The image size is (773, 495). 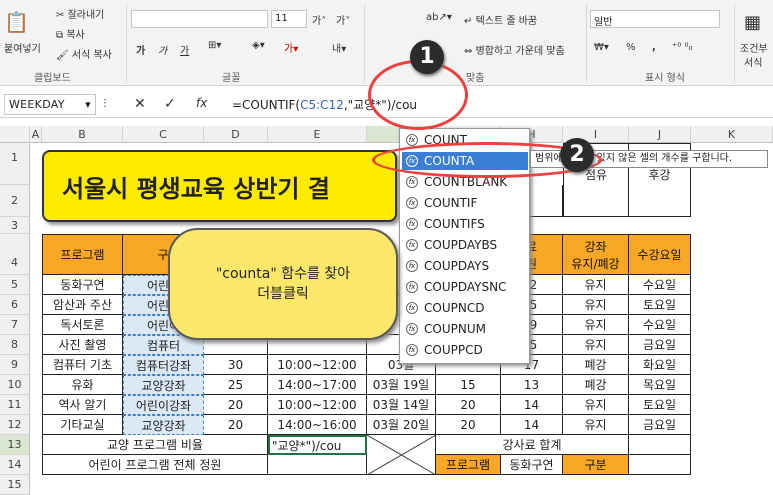 What do you see at coordinates (465, 224) in the screenshot?
I see `autocomplete-item-countifs: fx COUNTIFS` at bounding box center [465, 224].